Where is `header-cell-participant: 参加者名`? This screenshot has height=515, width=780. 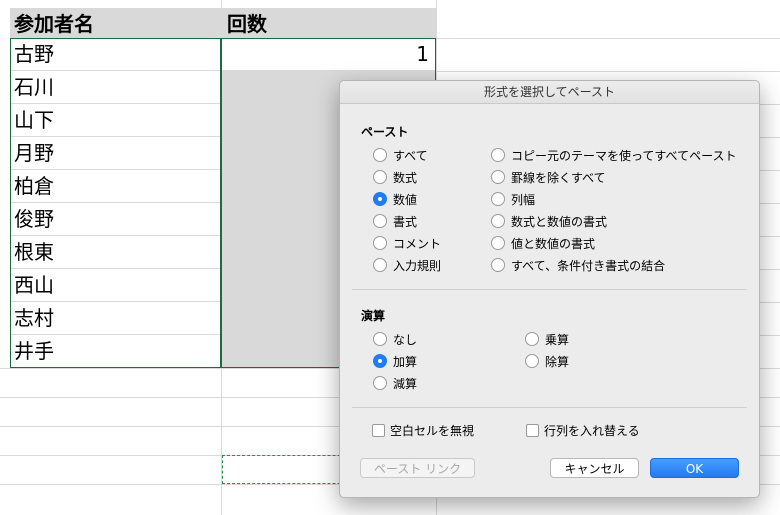 header-cell-participant: 参加者名 is located at coordinates (115, 23).